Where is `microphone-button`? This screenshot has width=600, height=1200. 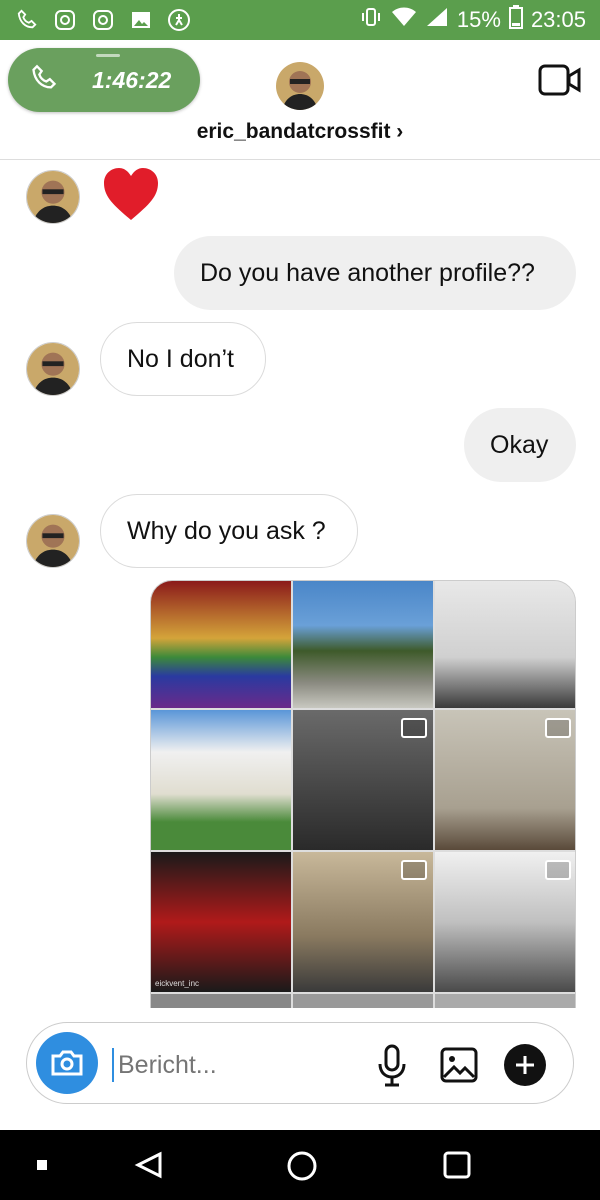 microphone-button is located at coordinates (392, 1066).